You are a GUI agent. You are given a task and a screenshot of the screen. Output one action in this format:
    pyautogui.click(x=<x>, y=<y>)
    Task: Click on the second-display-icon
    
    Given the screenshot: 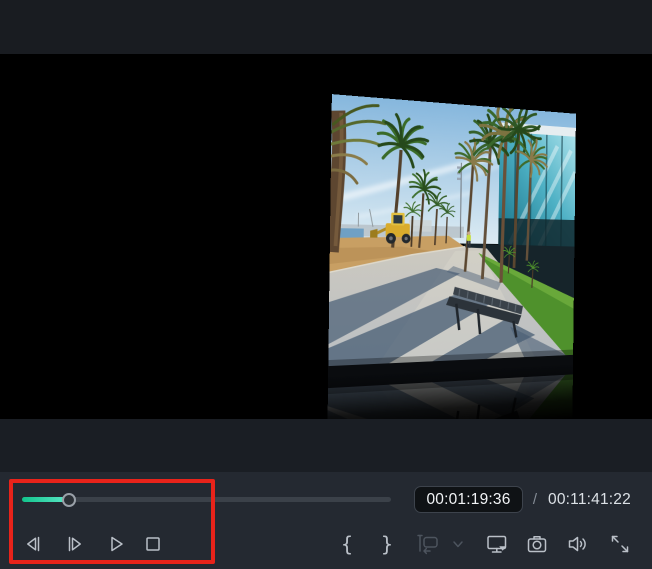 What is the action you would take?
    pyautogui.click(x=497, y=544)
    